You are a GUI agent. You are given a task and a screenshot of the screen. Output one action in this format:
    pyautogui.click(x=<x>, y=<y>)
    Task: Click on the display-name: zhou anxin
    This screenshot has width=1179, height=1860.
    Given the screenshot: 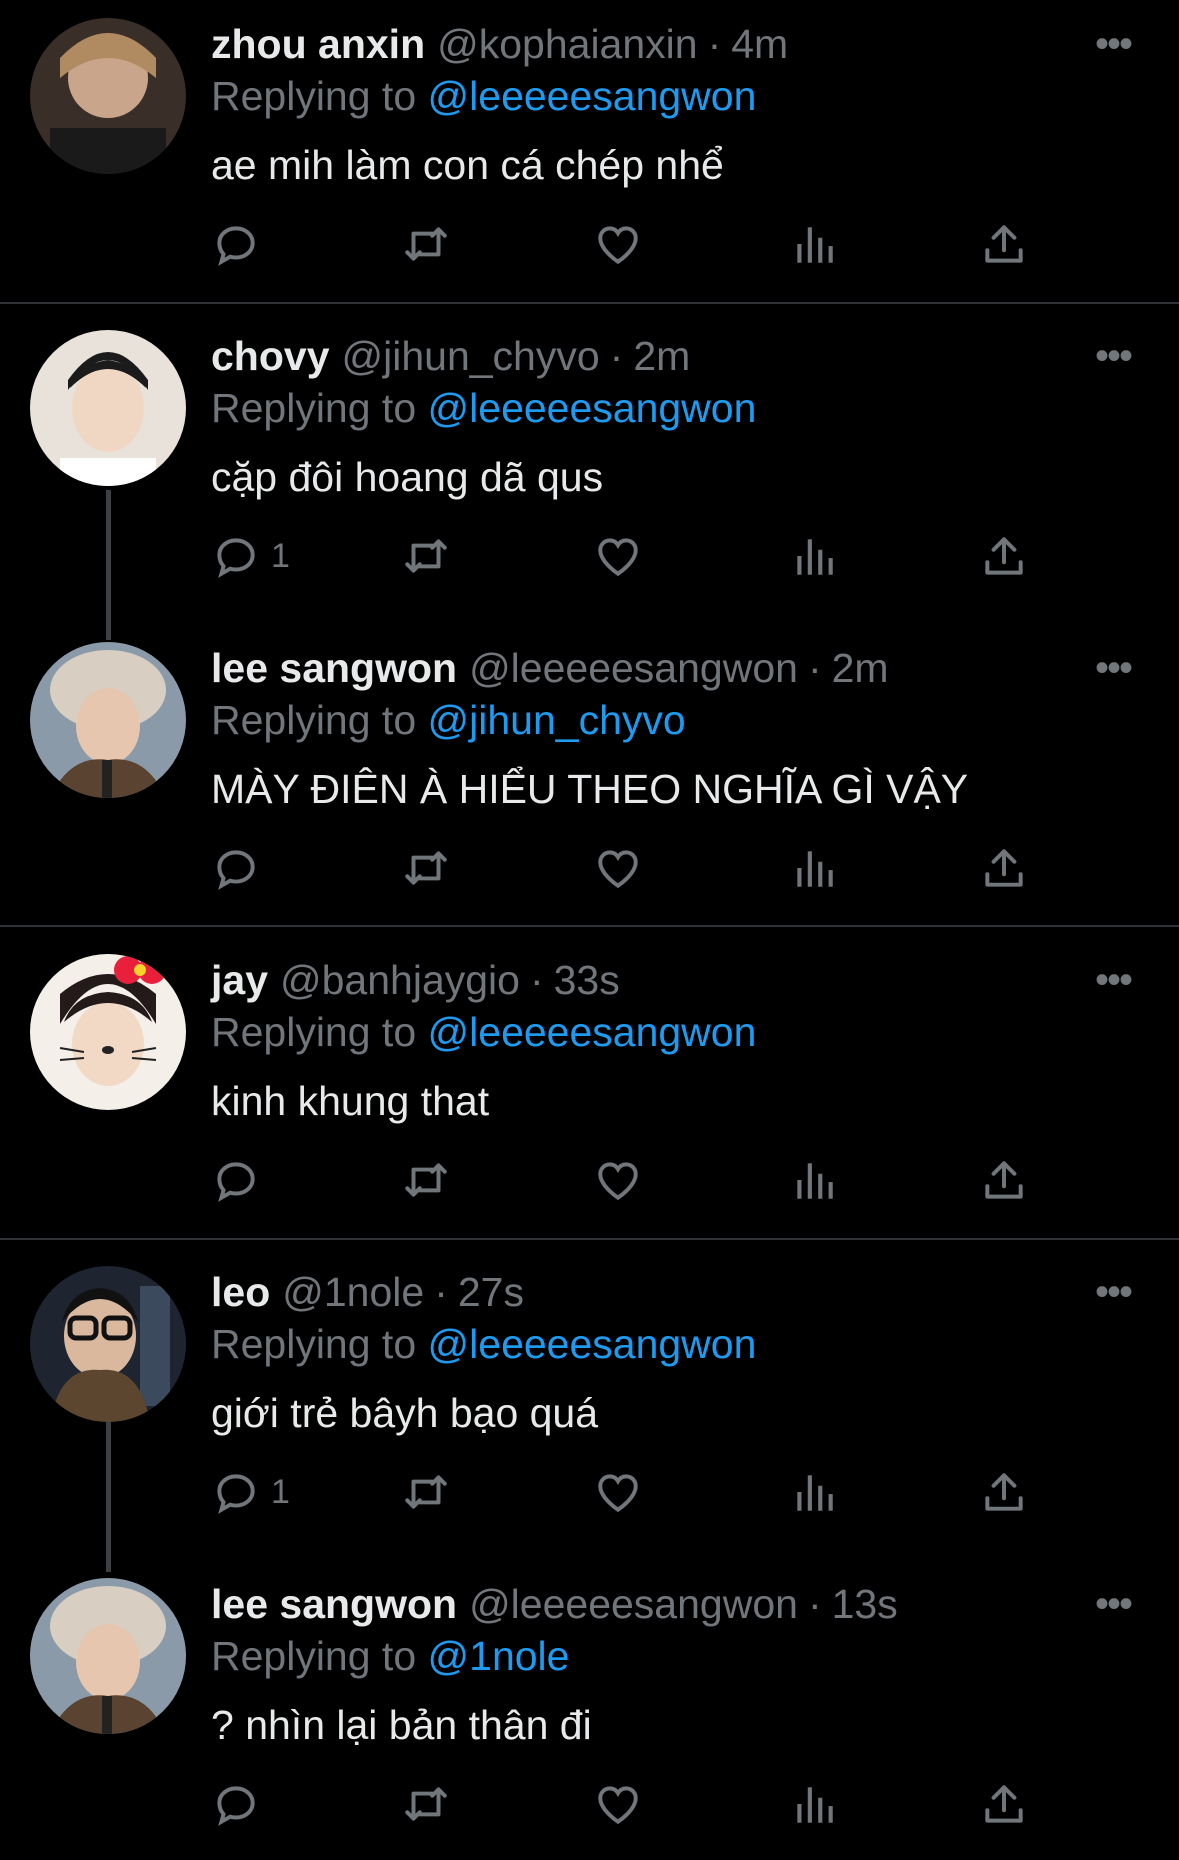 What is the action you would take?
    pyautogui.click(x=318, y=44)
    